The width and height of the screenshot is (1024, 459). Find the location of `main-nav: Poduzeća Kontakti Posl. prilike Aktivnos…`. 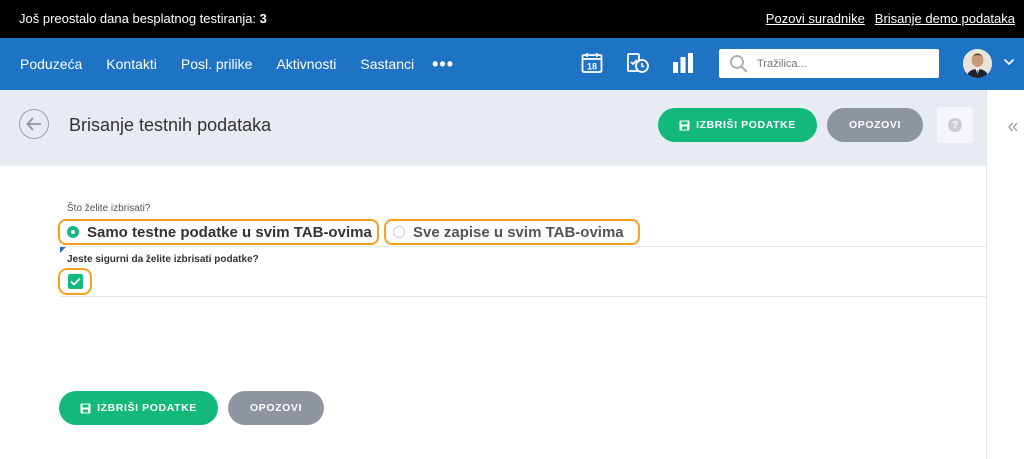

main-nav: Poduzeća Kontakti Posl. prilike Aktivnos… is located at coordinates (512, 64).